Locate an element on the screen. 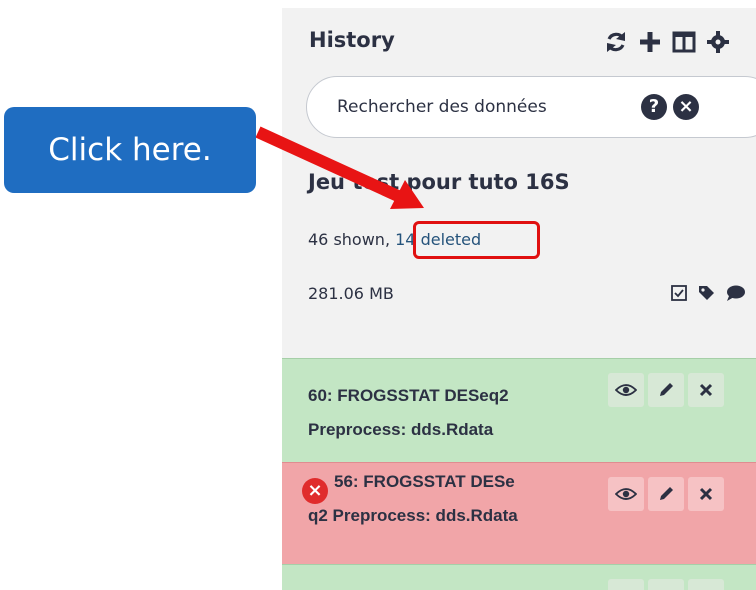 This screenshot has height=590, width=756. pointer-arrow is located at coordinates (339, 167).